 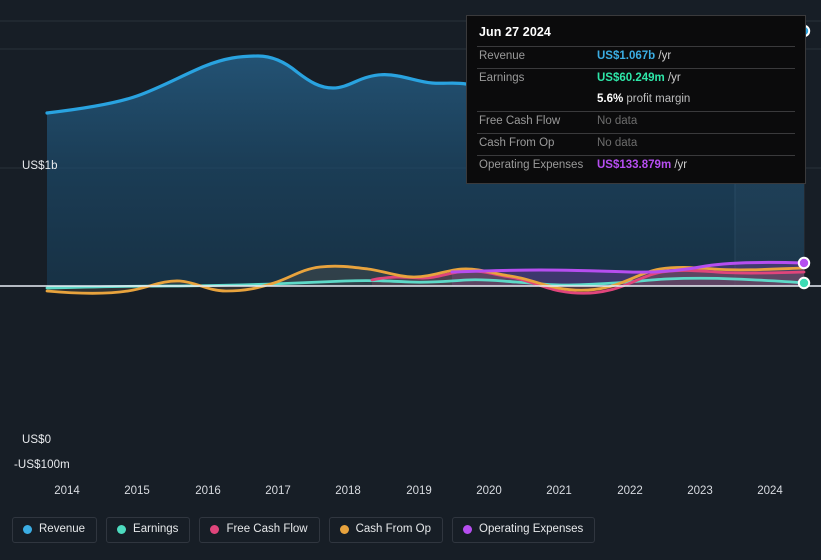 I want to click on legend-dot-operating-expenses-icon, so click(x=468, y=530).